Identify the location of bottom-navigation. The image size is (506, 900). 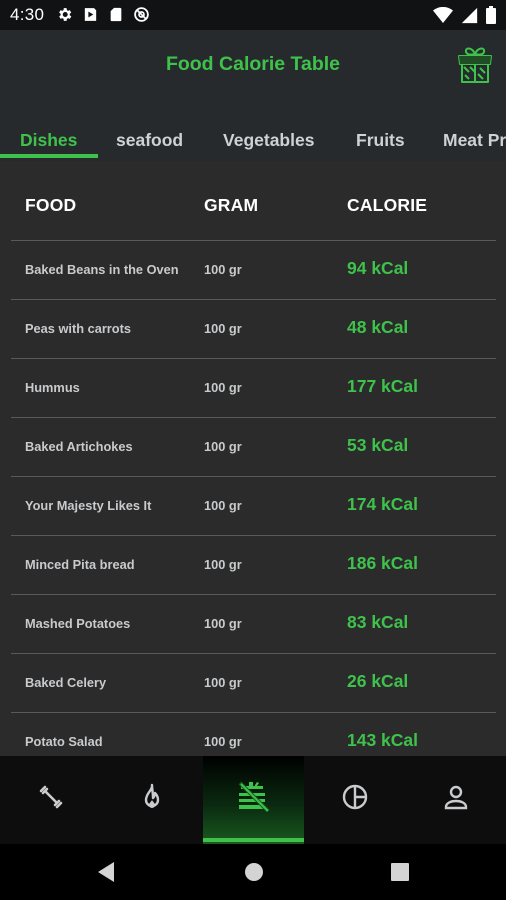
(253, 800).